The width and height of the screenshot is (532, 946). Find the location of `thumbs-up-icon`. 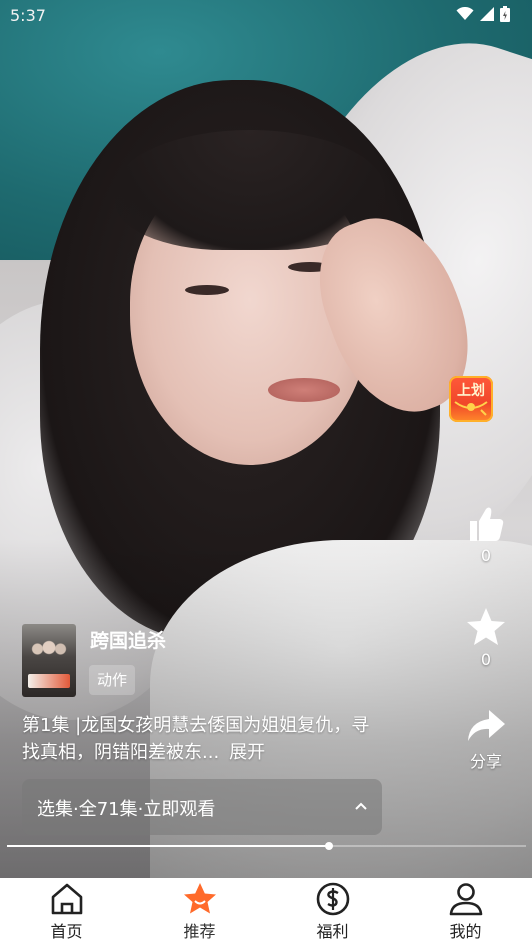

thumbs-up-icon is located at coordinates (487, 524).